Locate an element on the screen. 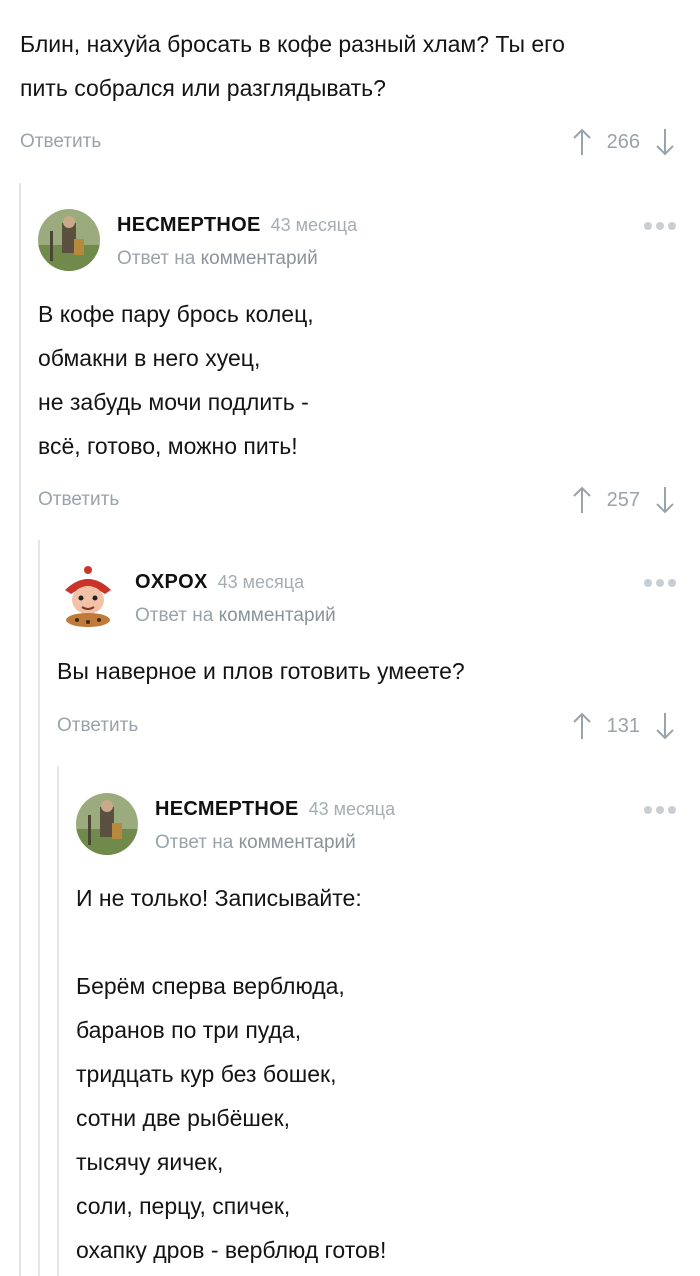 Image resolution: width=700 pixels, height=1276 pixels. score: 266 is located at coordinates (623, 141).